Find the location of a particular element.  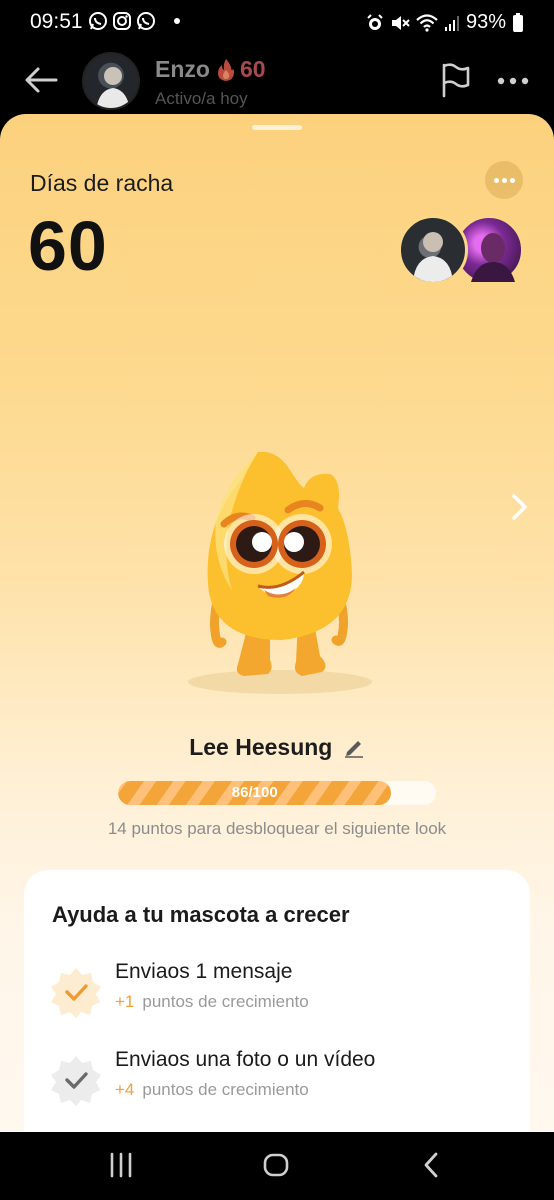

drag-handle is located at coordinates (277, 127).